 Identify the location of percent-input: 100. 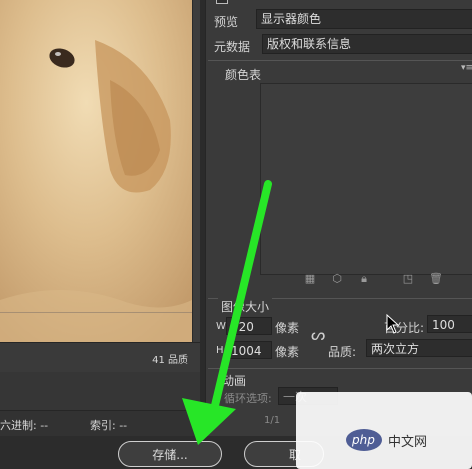
(449, 324).